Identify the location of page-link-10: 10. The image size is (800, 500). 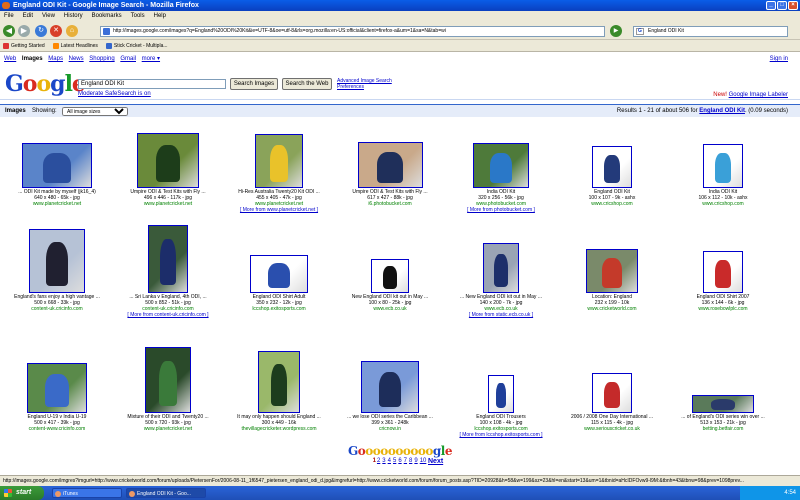
(423, 461).